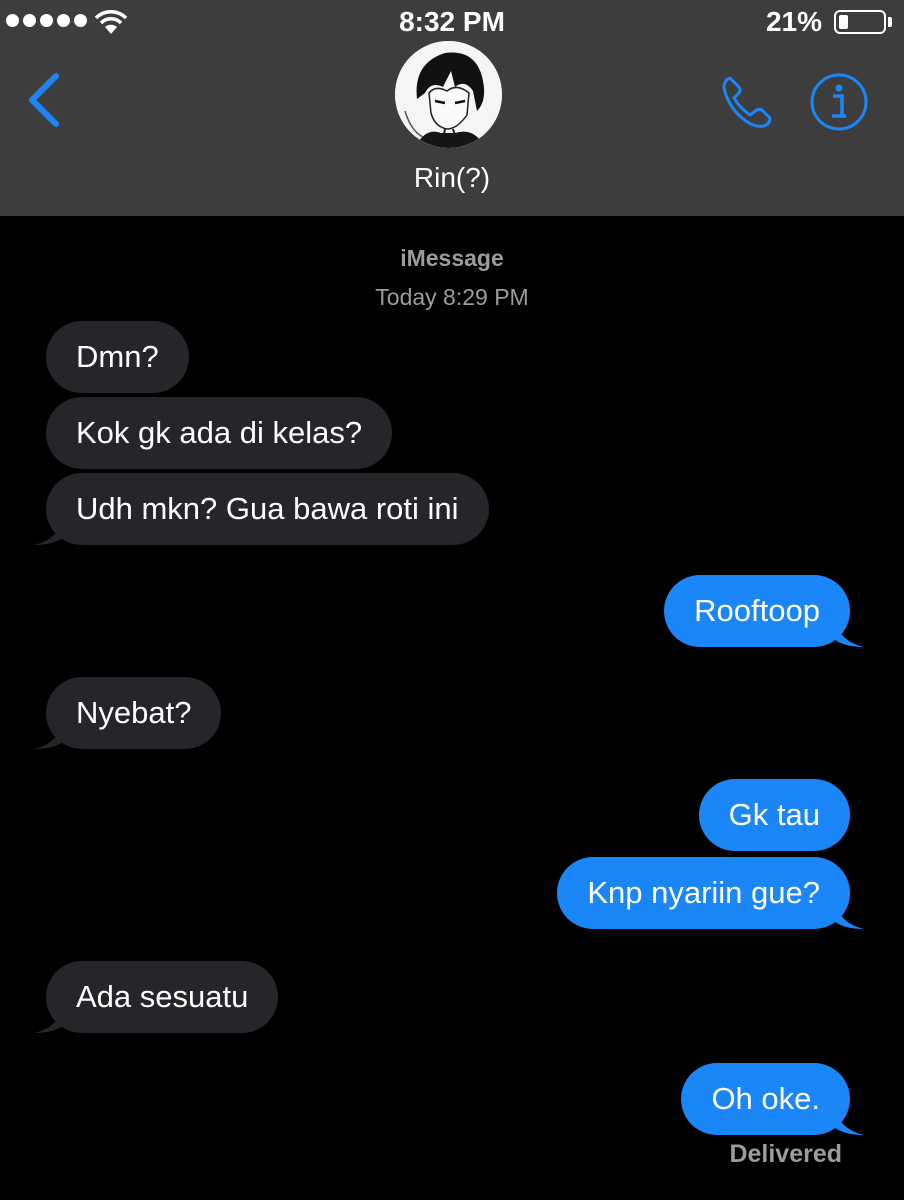 The width and height of the screenshot is (904, 1200). Describe the element at coordinates (452, 22) in the screenshot. I see `status-bar: 8:32 PM 21%` at that location.